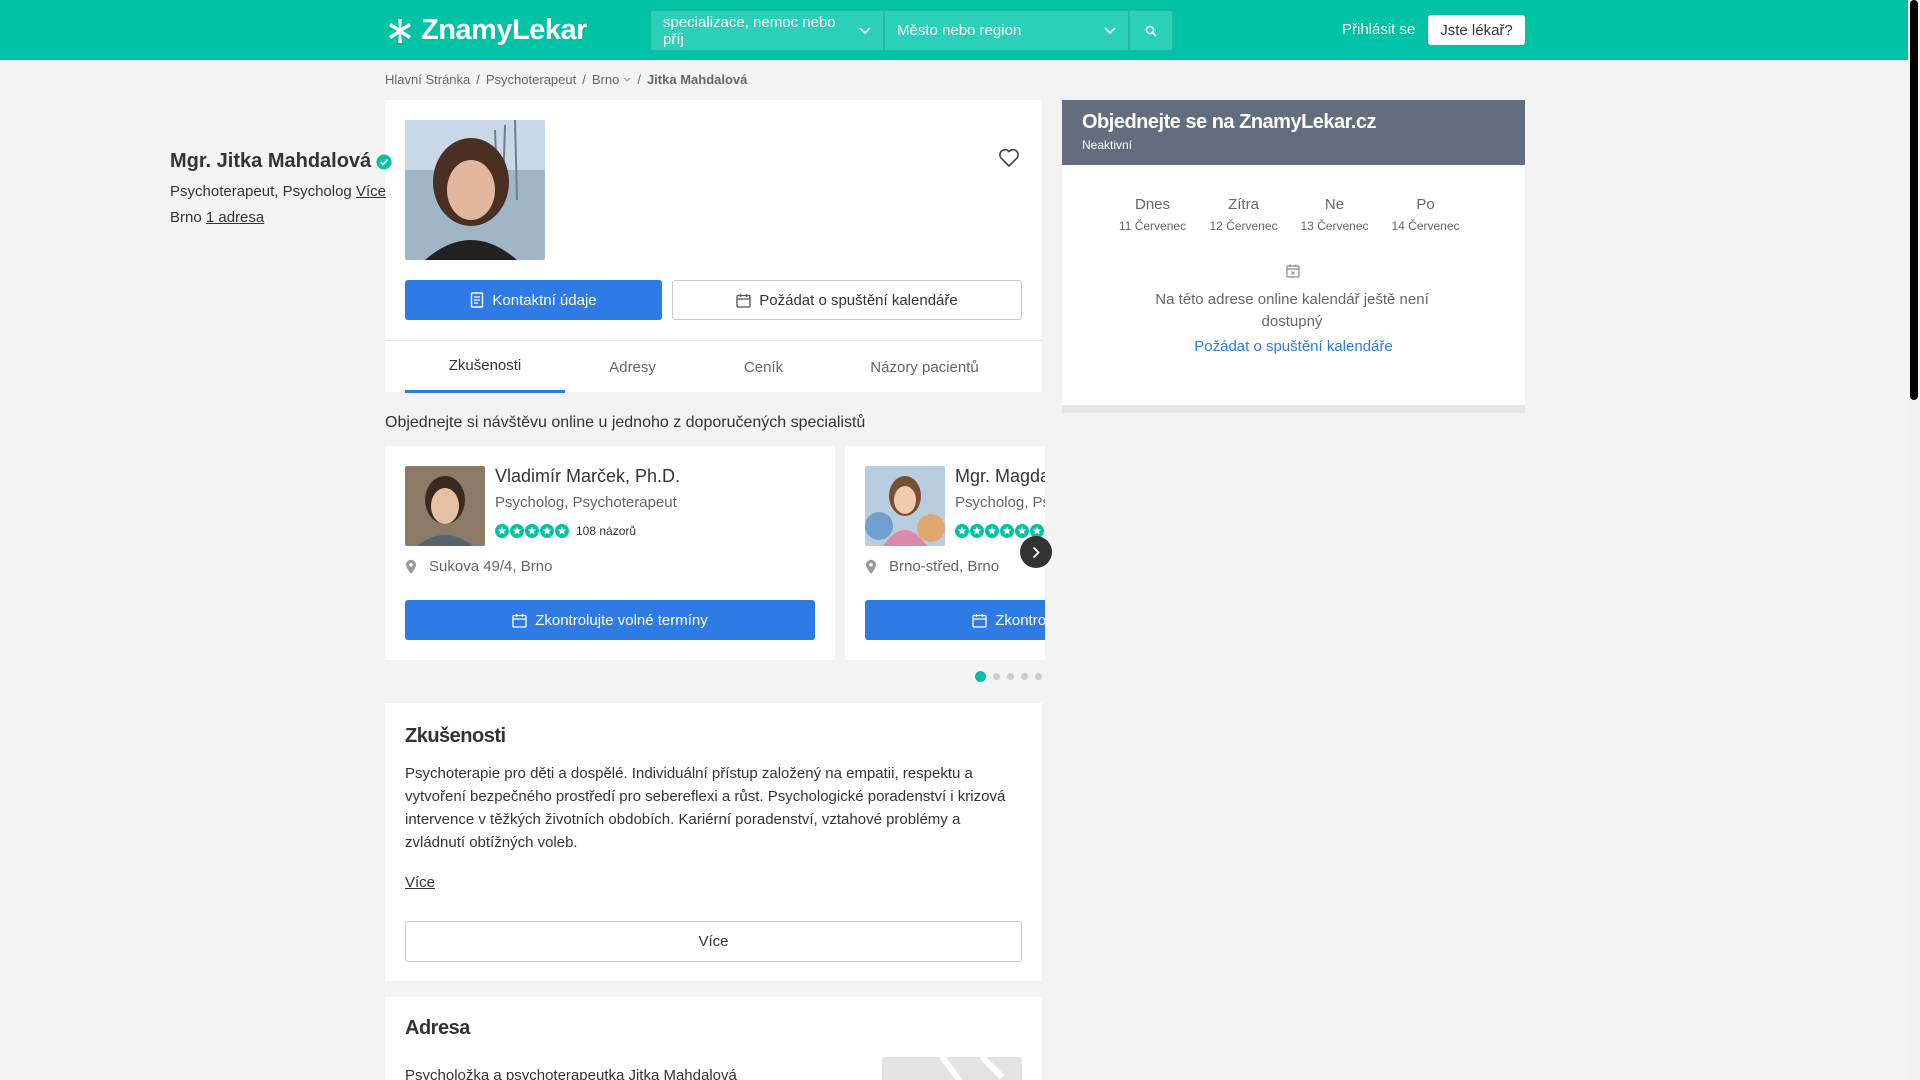 The height and width of the screenshot is (1080, 1920). What do you see at coordinates (504, 30) in the screenshot?
I see `logo-text: ZnamyLekar` at bounding box center [504, 30].